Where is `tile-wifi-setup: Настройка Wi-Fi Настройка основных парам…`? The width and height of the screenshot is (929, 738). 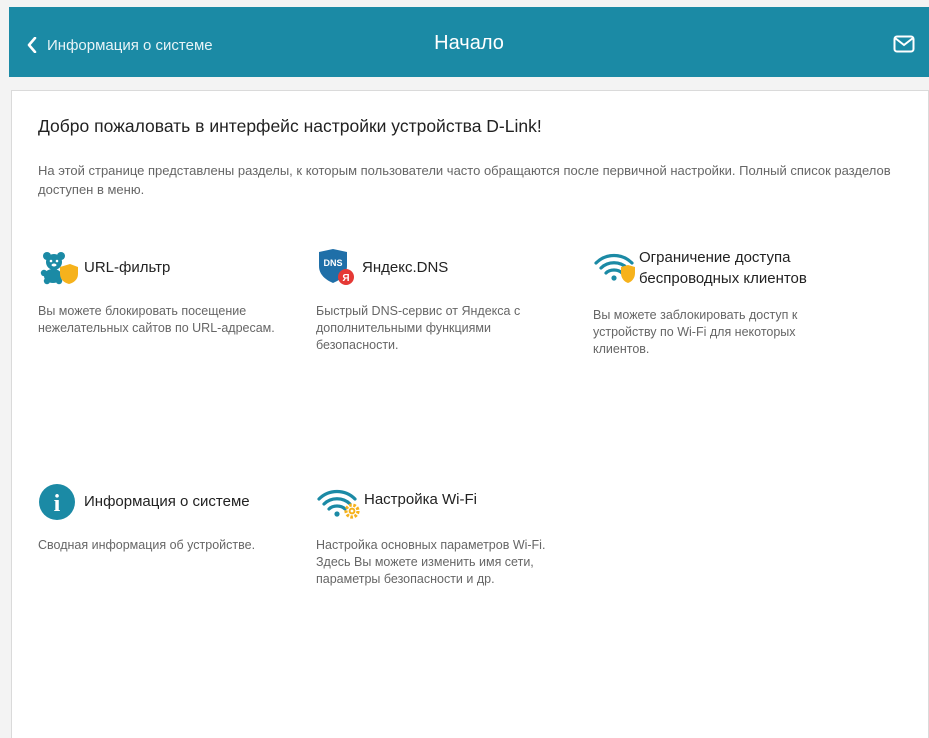 tile-wifi-setup: Настройка Wi-Fi Настройка основных парам… is located at coordinates (446, 538).